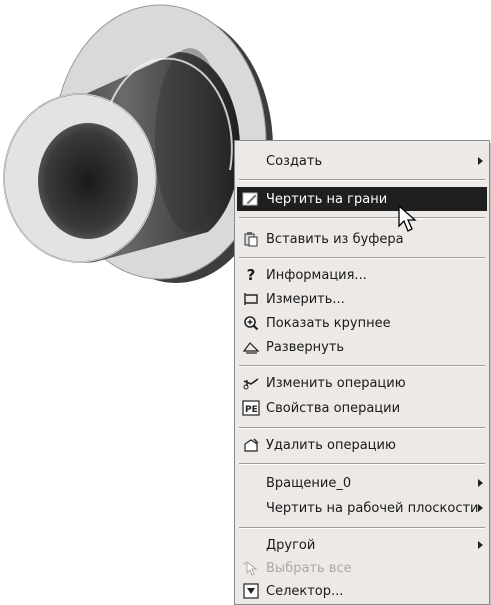 This screenshot has width=491, height=605. Describe the element at coordinates (88, 181) in the screenshot. I see `hub-hole` at that location.